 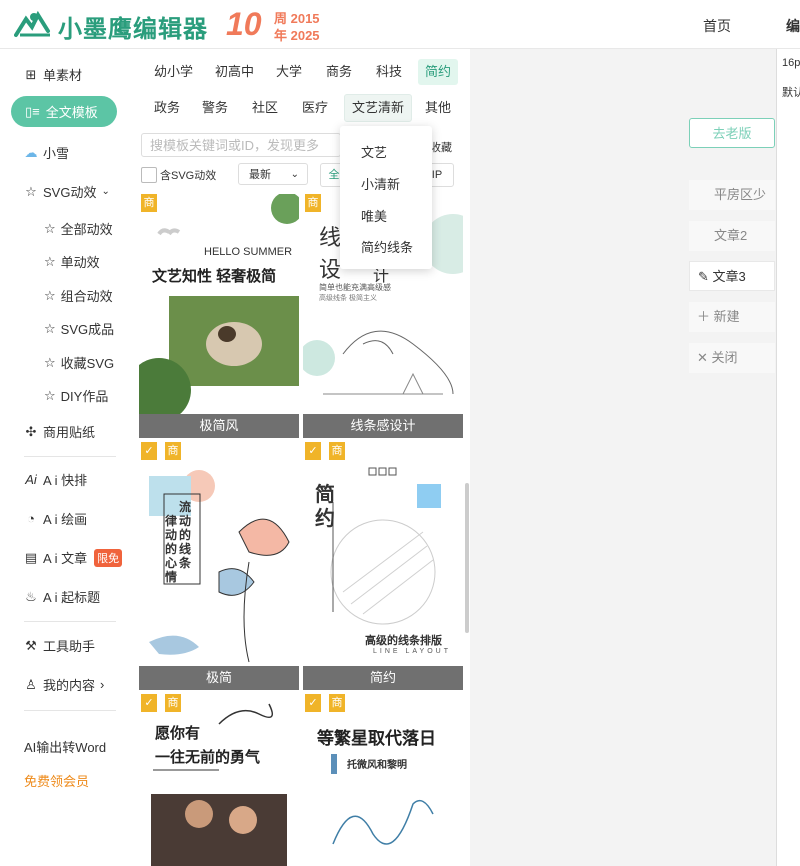 I want to click on svg-effect-checkbox-label: 含SVG动效, so click(x=188, y=176).